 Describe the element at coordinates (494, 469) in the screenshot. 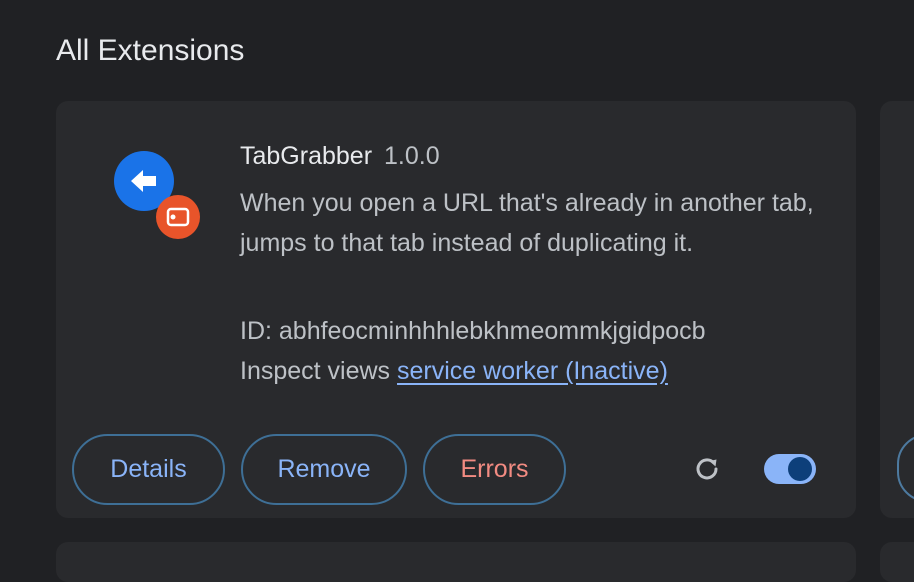

I see `errors-button: Errors` at that location.